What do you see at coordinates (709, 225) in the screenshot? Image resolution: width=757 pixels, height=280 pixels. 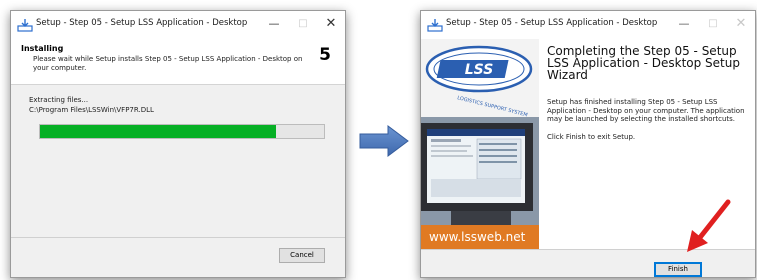 I see `red-pointer-arrow-icon` at bounding box center [709, 225].